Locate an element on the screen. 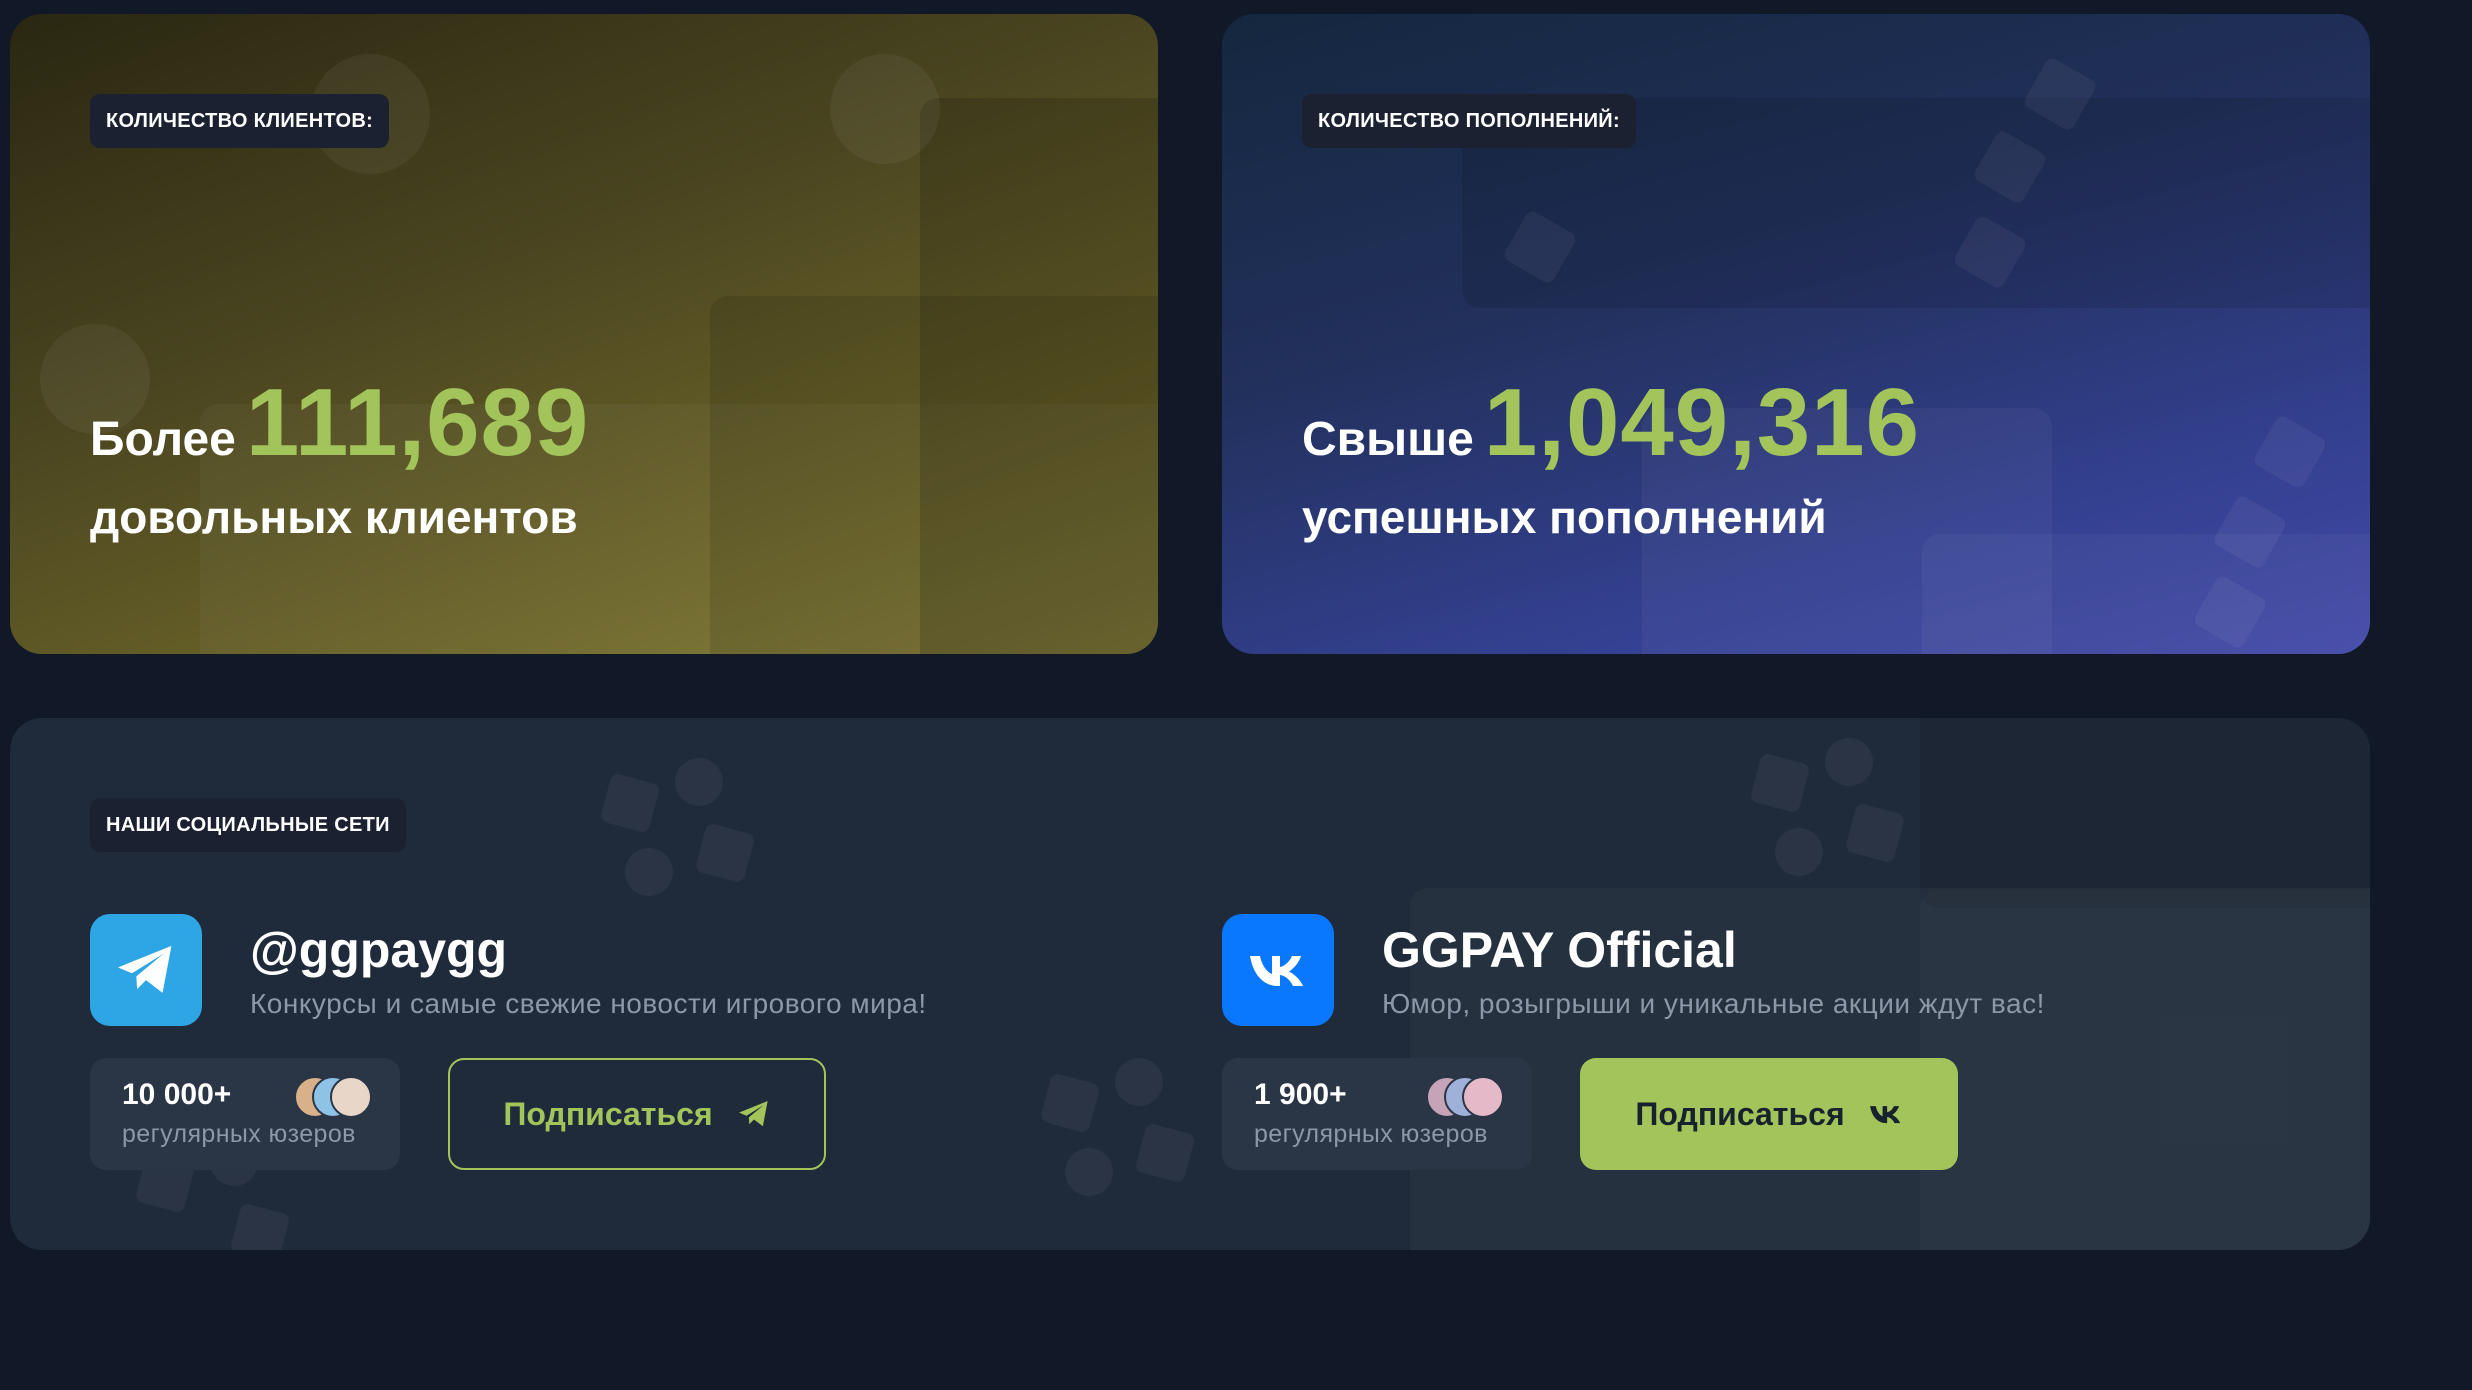  vk-subscribers-count: 1 900+ is located at coordinates (1300, 1094).